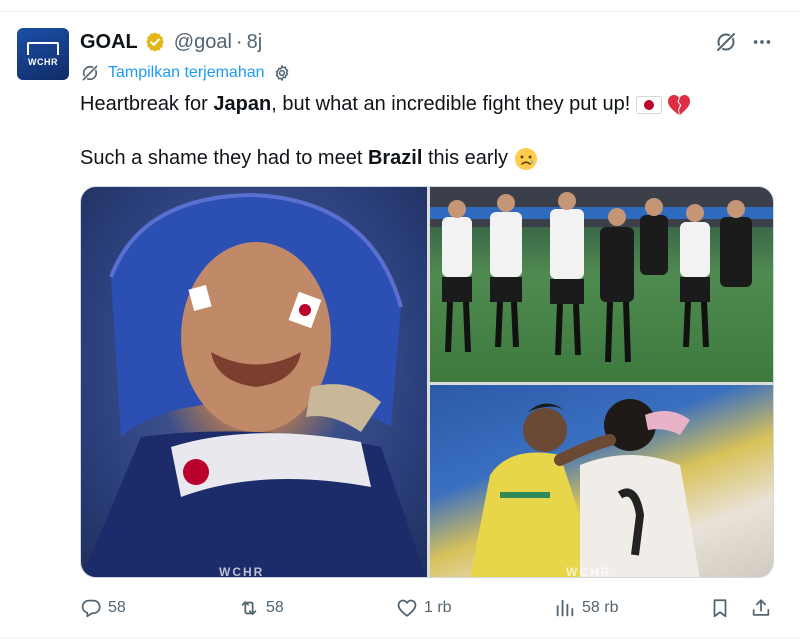 This screenshot has height=639, width=800. What do you see at coordinates (395, 158) in the screenshot?
I see `tweet-text-2-bold: Brazil` at bounding box center [395, 158].